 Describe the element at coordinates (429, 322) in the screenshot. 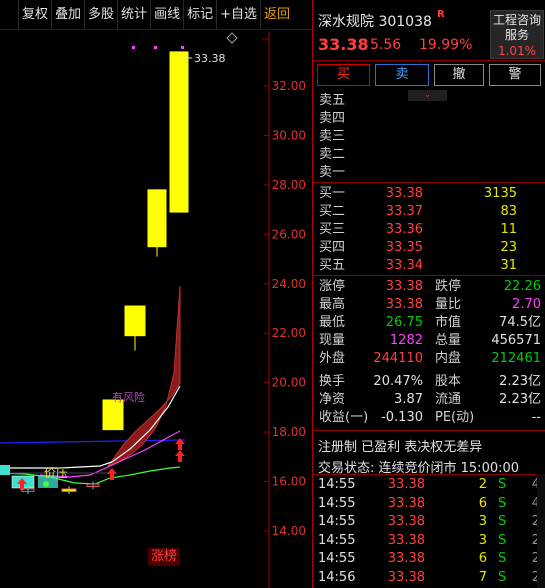

I see `stat-row: 最低 26.75 市值 74.5亿` at that location.